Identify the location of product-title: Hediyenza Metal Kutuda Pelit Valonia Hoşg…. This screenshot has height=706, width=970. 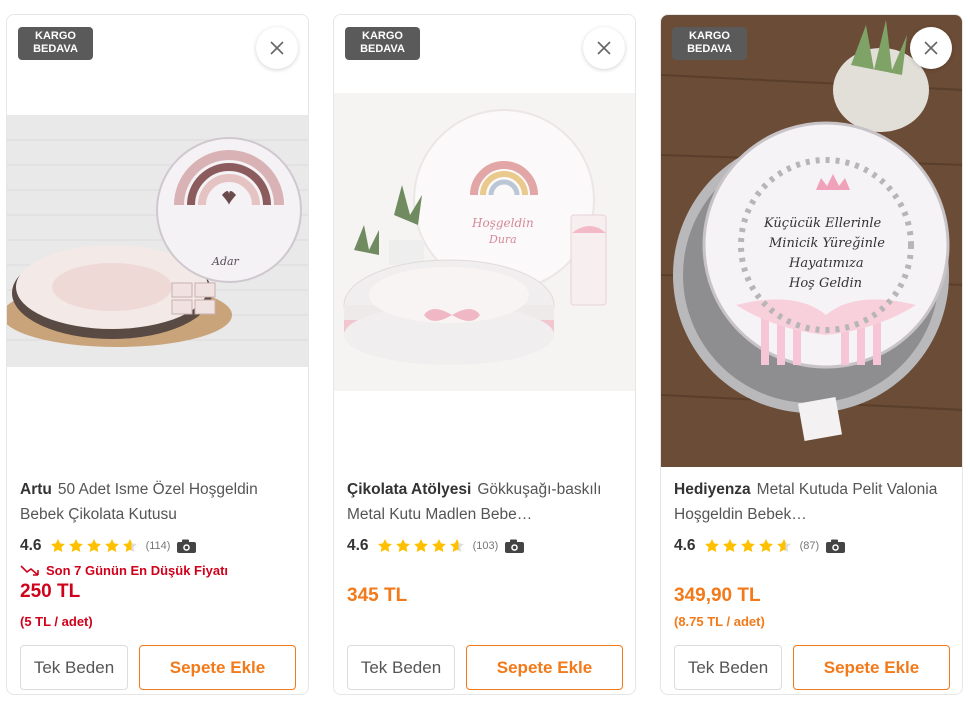
(811, 503).